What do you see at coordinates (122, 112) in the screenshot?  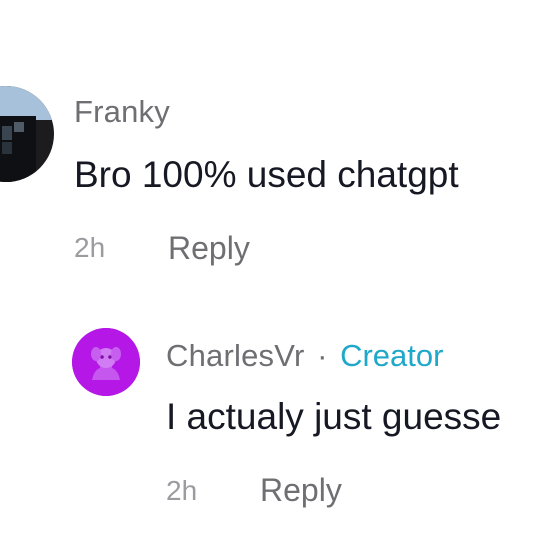 I see `comment-username: Franky` at bounding box center [122, 112].